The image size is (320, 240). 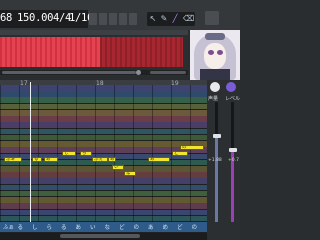 I want to click on note: の, so click(x=192, y=147).